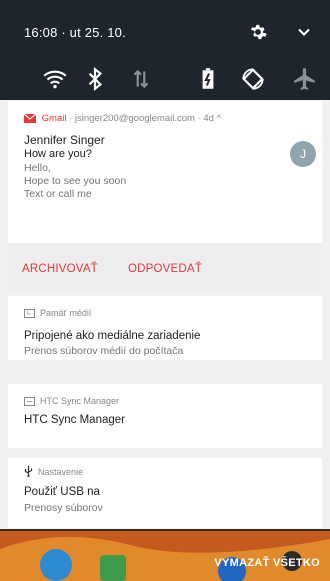  Describe the element at coordinates (62, 492) in the screenshot. I see `usb-title: Použiť USB na` at that location.